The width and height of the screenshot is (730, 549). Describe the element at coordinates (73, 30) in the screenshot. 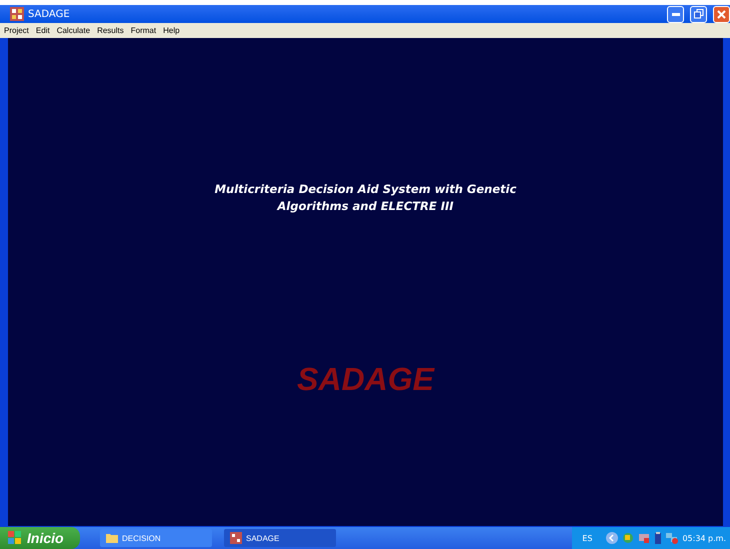

I see `menu-item: Calculate` at that location.